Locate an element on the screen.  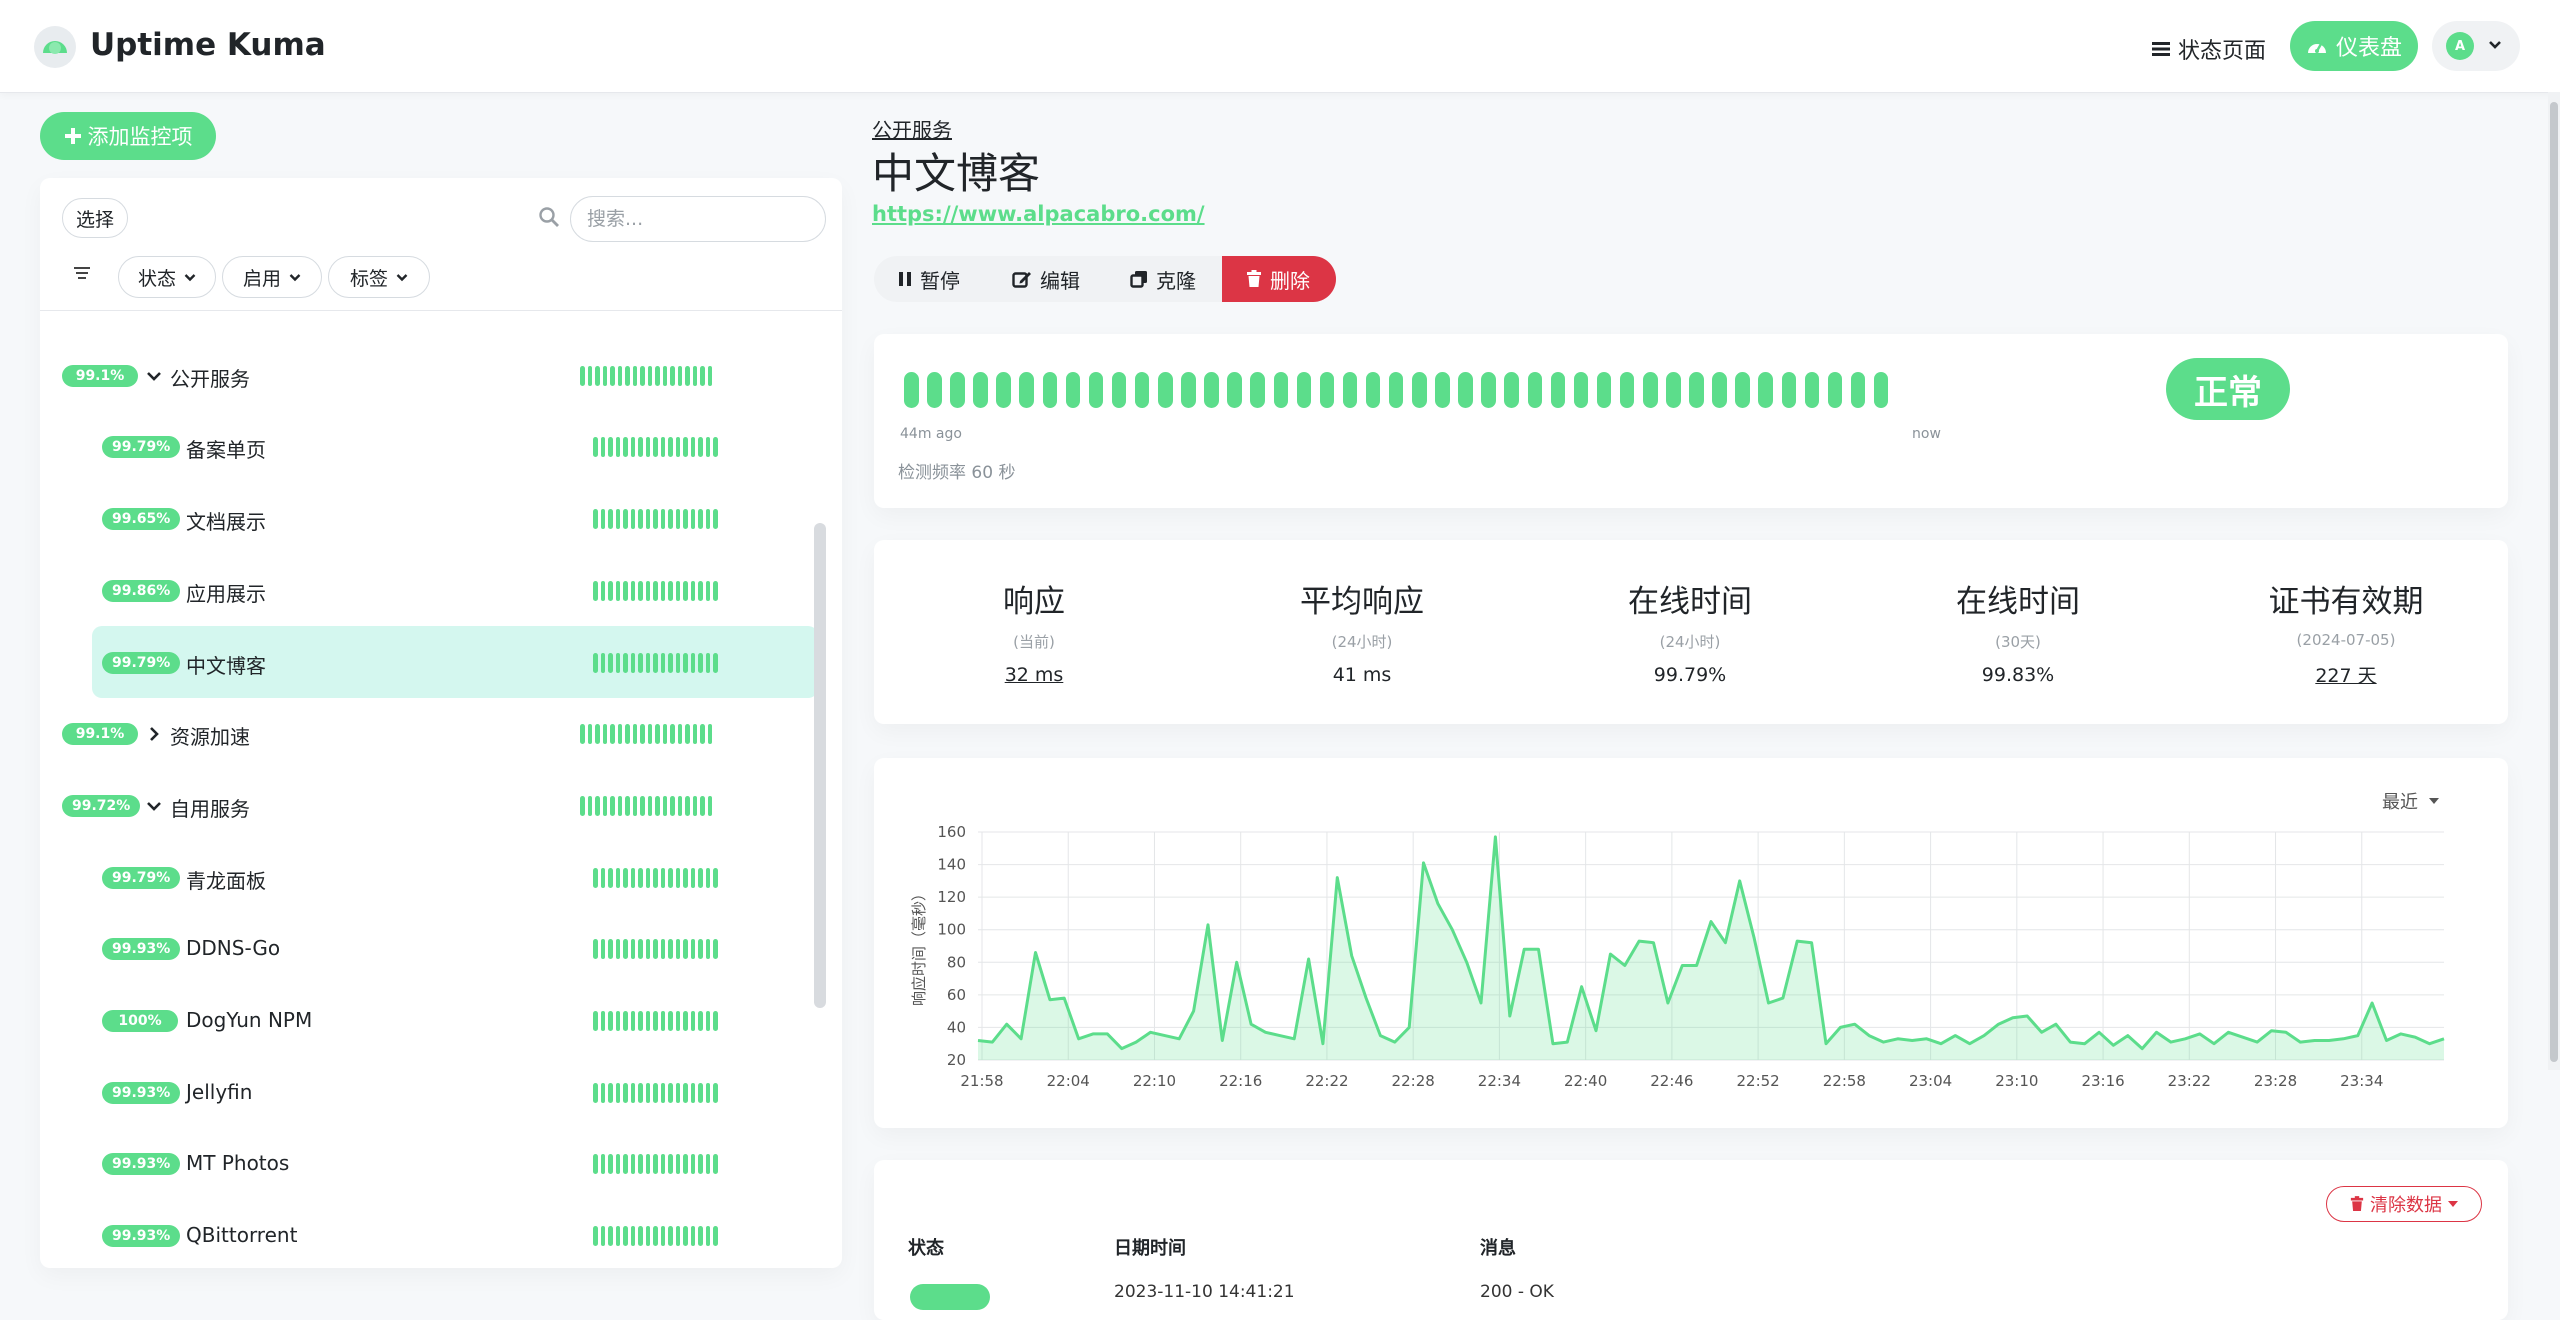
app-name: Uptime Kuma is located at coordinates (208, 45).